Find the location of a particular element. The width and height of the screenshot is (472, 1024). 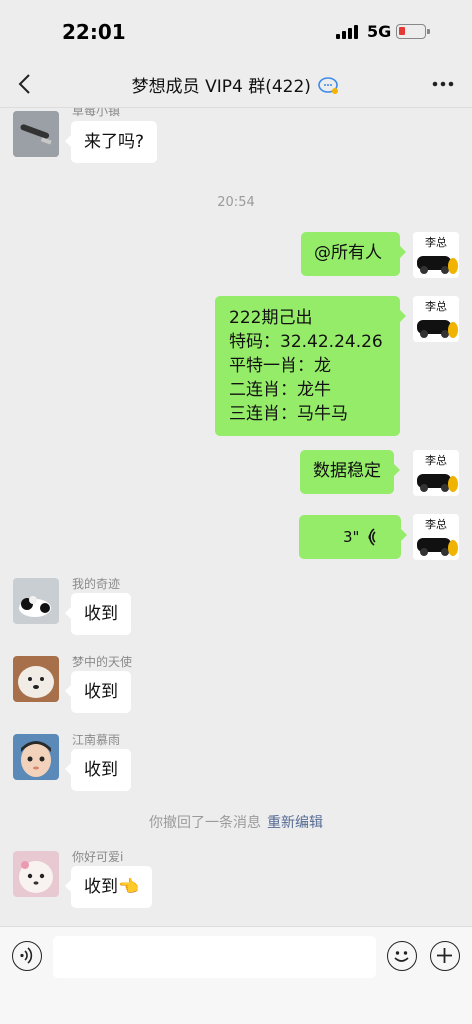

message-bubble: @所有人 is located at coordinates (353, 254).